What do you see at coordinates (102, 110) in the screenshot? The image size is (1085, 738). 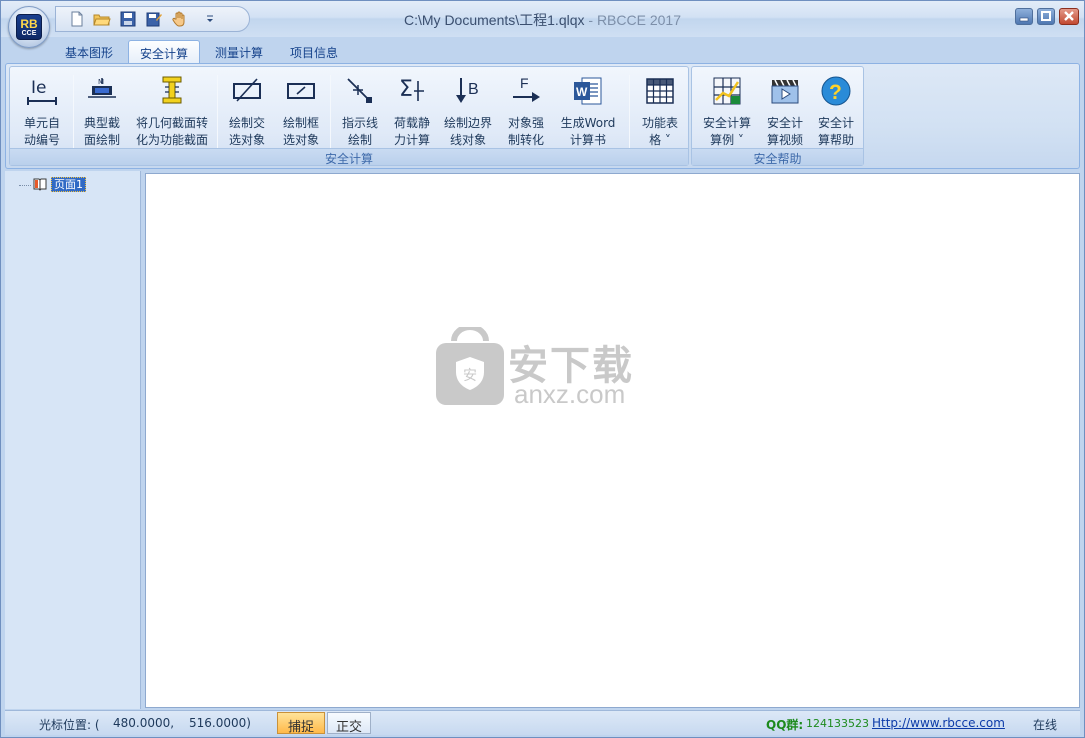 I see `typical-section-button: M 典型截 面绘制` at bounding box center [102, 110].